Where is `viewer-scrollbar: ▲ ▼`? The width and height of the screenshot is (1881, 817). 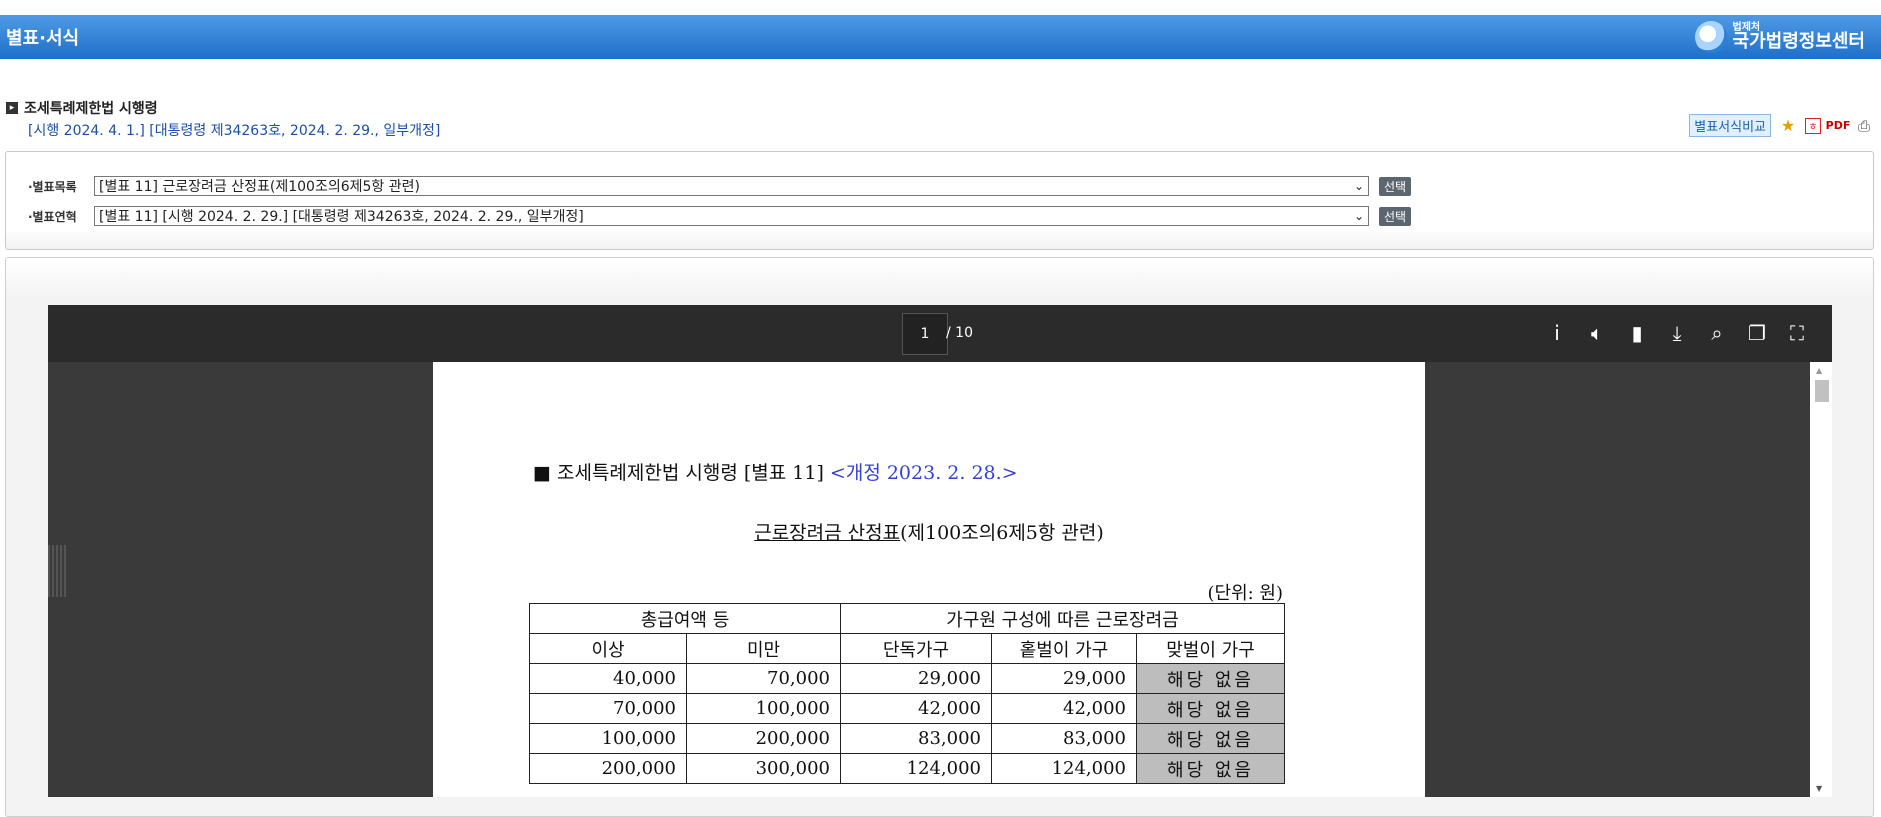 viewer-scrollbar: ▲ ▼ is located at coordinates (1821, 579).